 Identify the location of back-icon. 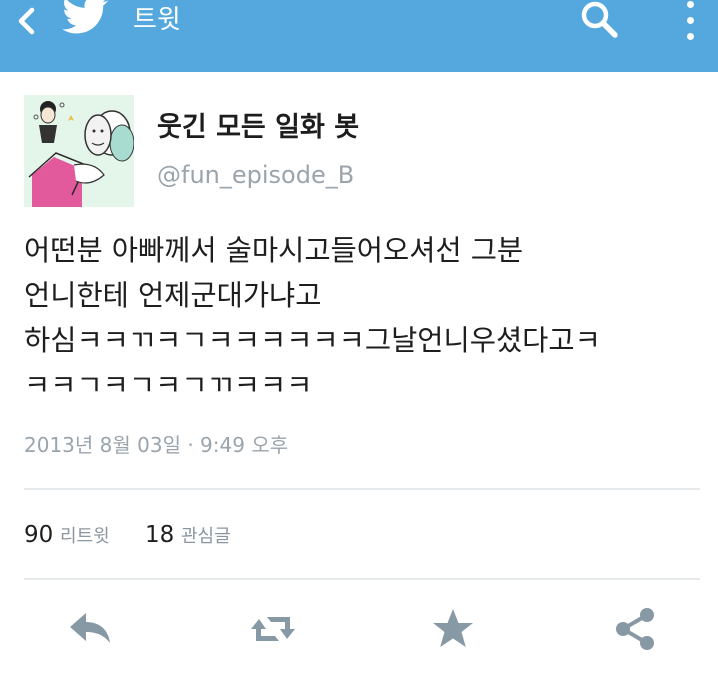
(27, 21).